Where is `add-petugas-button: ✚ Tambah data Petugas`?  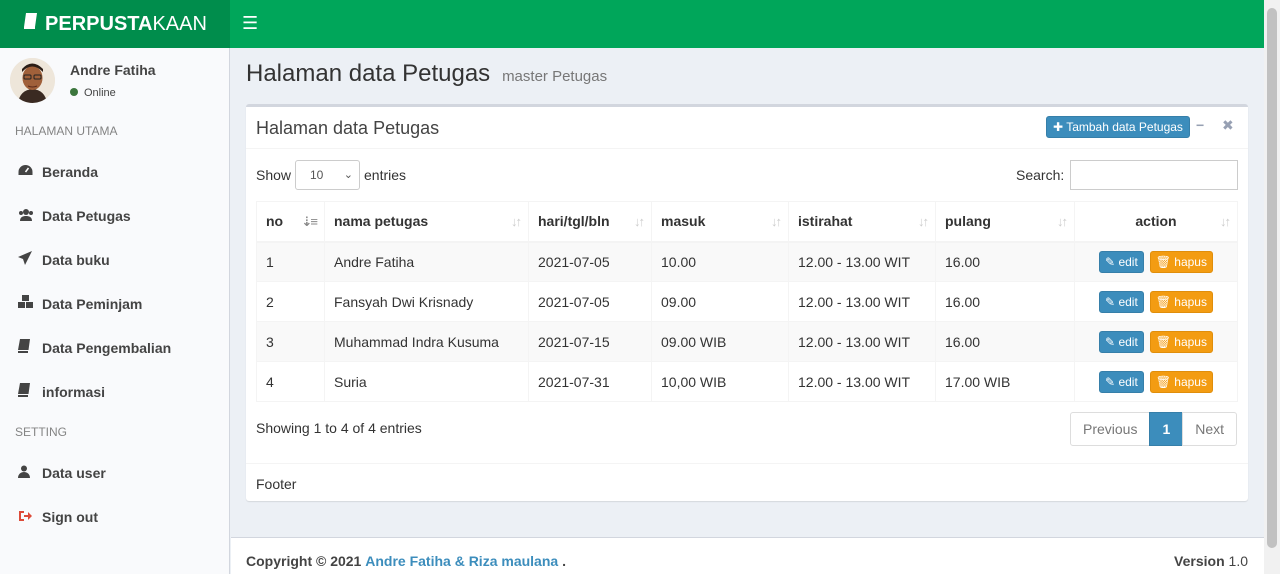 add-petugas-button: ✚ Tambah data Petugas is located at coordinates (1118, 127).